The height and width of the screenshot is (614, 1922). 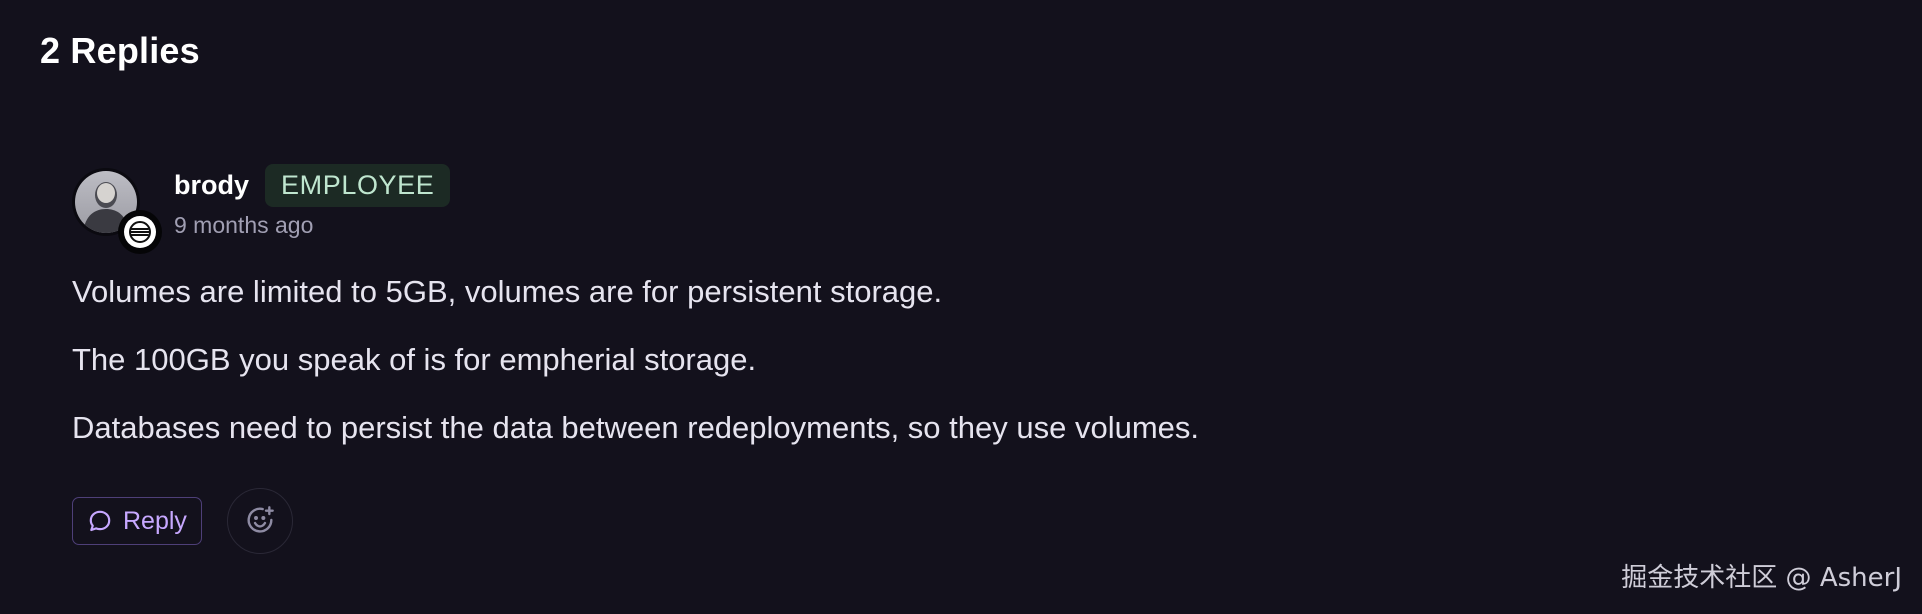 I want to click on author-row: brody EMPLOYEE, so click(x=312, y=185).